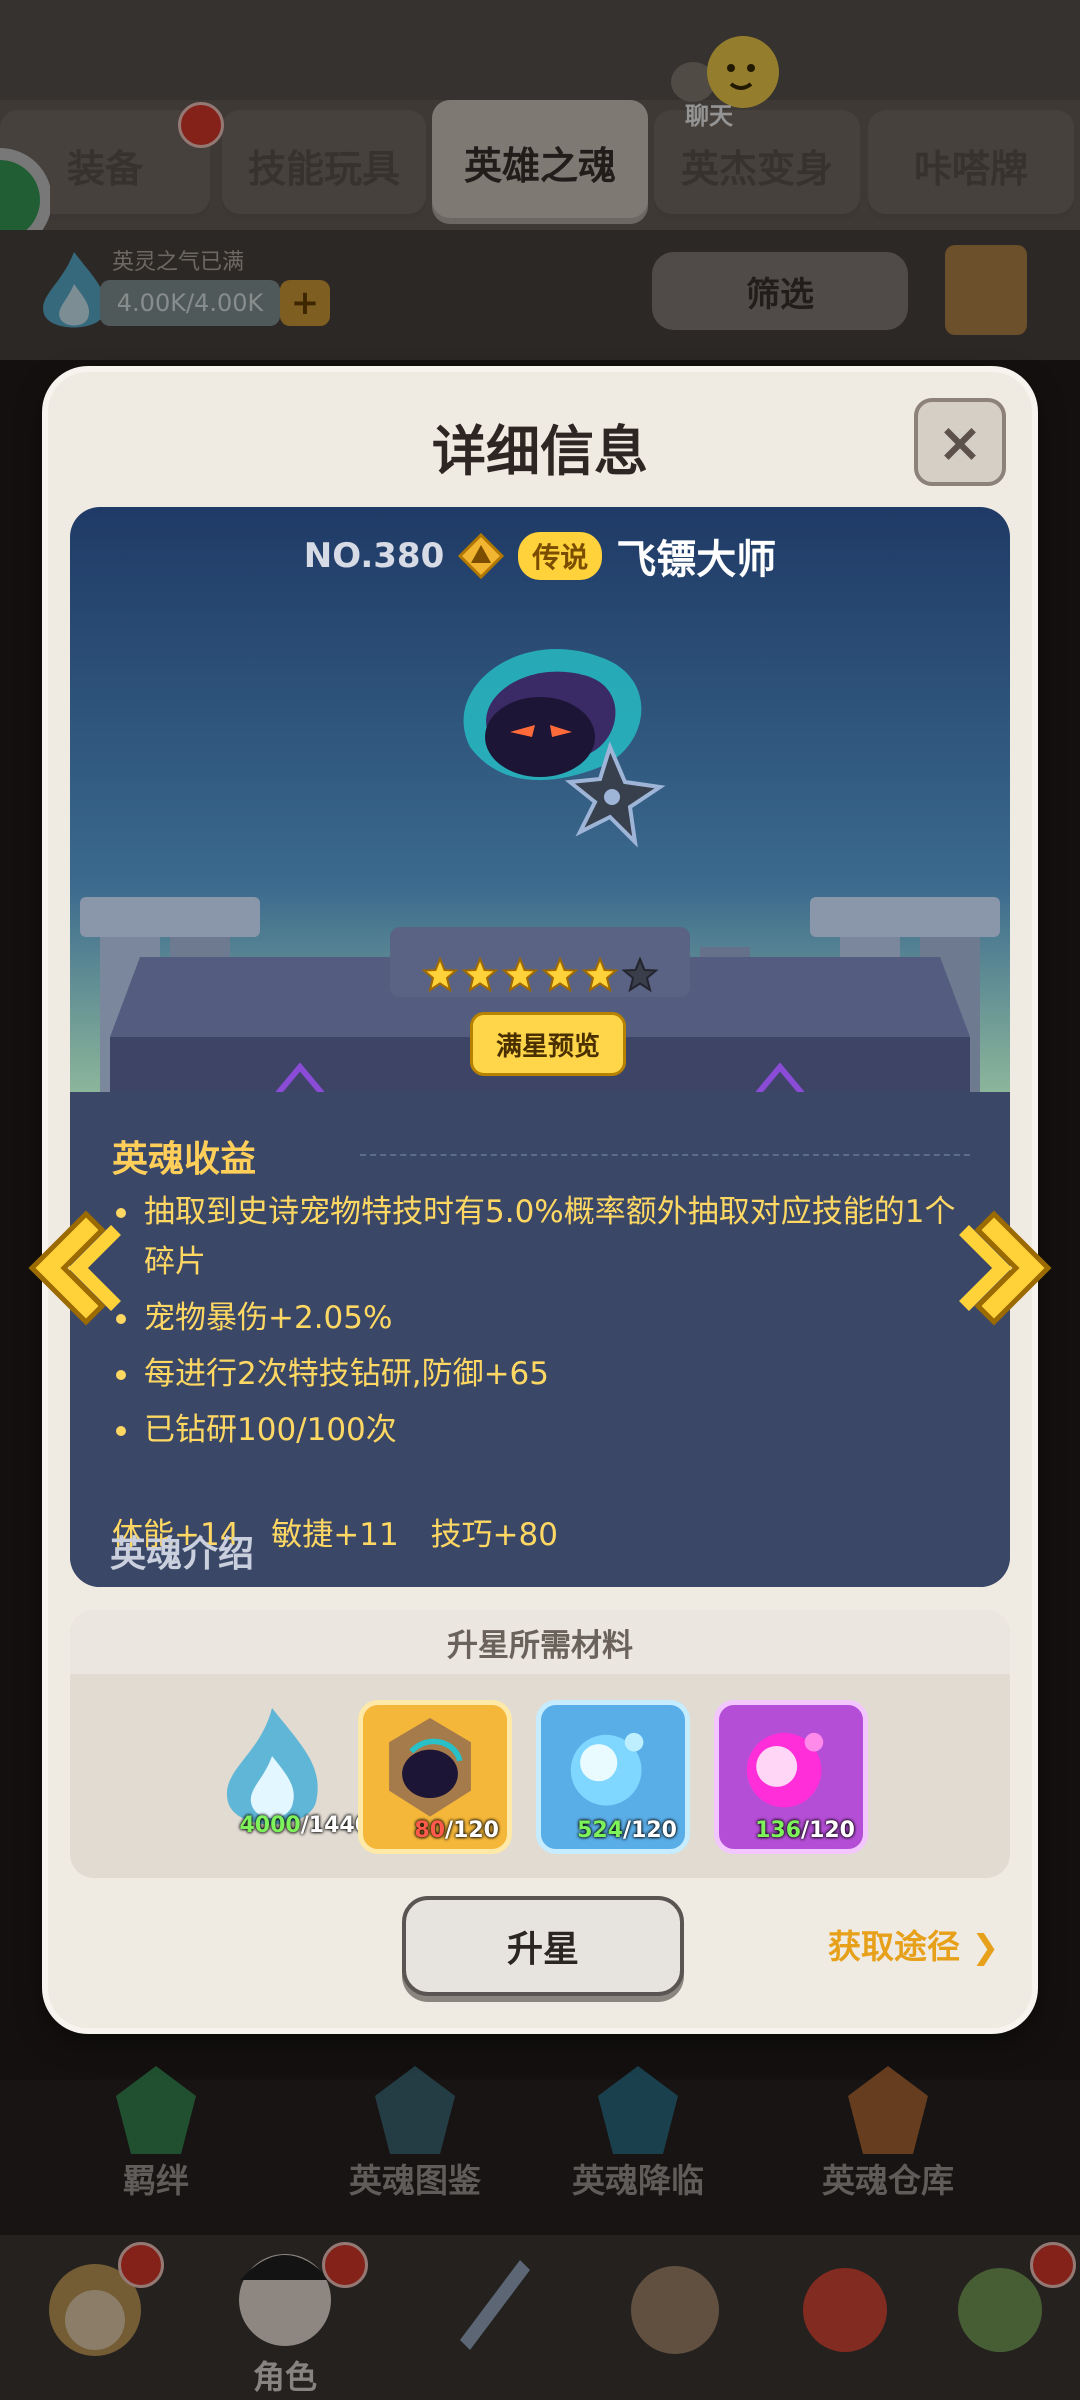 Image resolution: width=1080 pixels, height=2400 pixels. What do you see at coordinates (547, 1237) in the screenshot?
I see `benefit-item: 抽取到史诗宠物特技时有5.0%概率额外抽取对应技能的1个碎片` at bounding box center [547, 1237].